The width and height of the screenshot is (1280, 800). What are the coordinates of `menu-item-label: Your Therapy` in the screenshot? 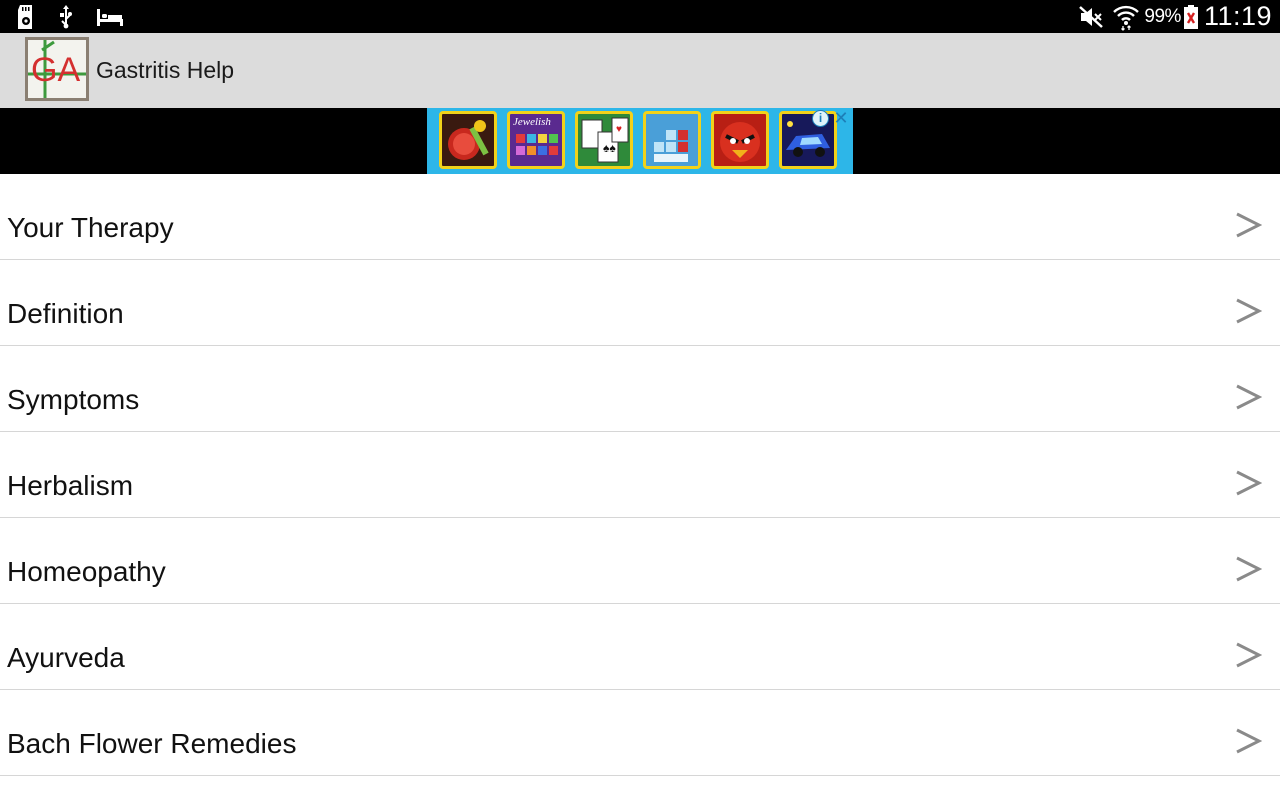 It's located at (90, 227).